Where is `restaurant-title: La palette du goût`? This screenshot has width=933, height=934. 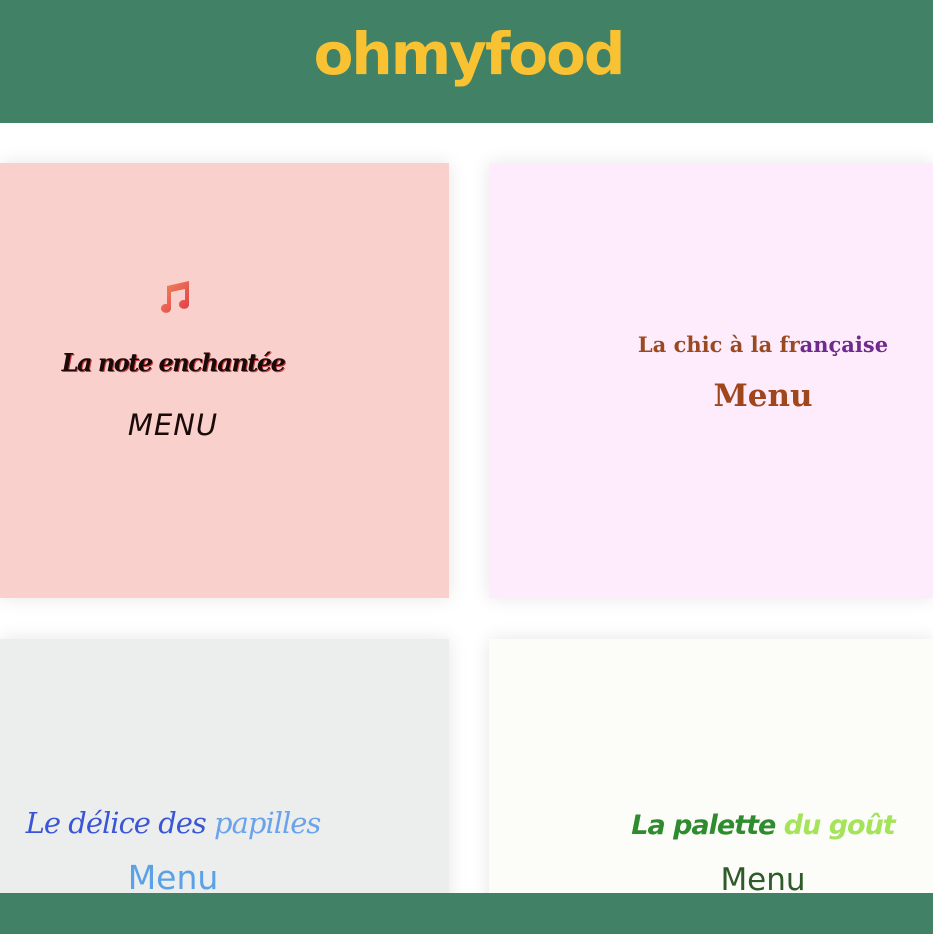
restaurant-title: La palette du goût is located at coordinates (711, 825).